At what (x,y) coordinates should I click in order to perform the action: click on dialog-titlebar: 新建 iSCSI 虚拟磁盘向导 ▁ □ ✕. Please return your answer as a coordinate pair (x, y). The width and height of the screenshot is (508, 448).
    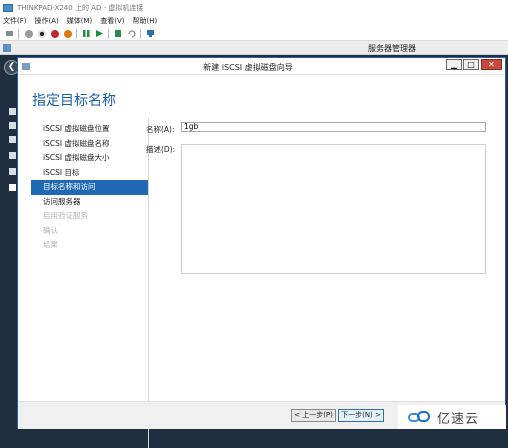
    Looking at the image, I should click on (261, 66).